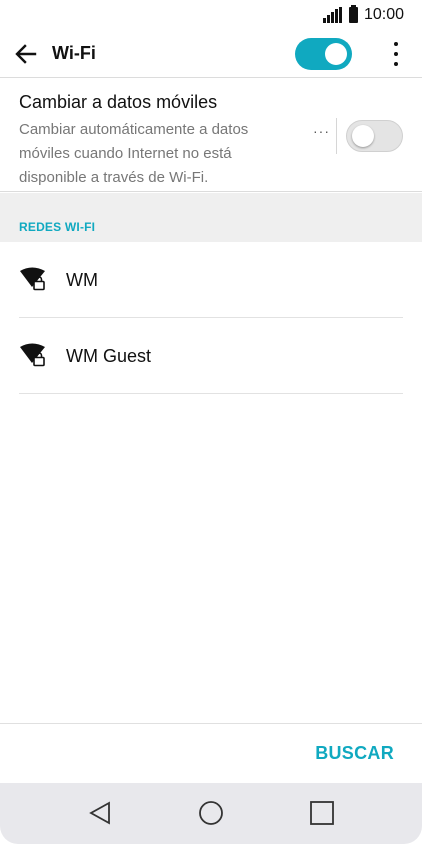 This screenshot has width=422, height=844. I want to click on status-bar: 10:00, so click(211, 15).